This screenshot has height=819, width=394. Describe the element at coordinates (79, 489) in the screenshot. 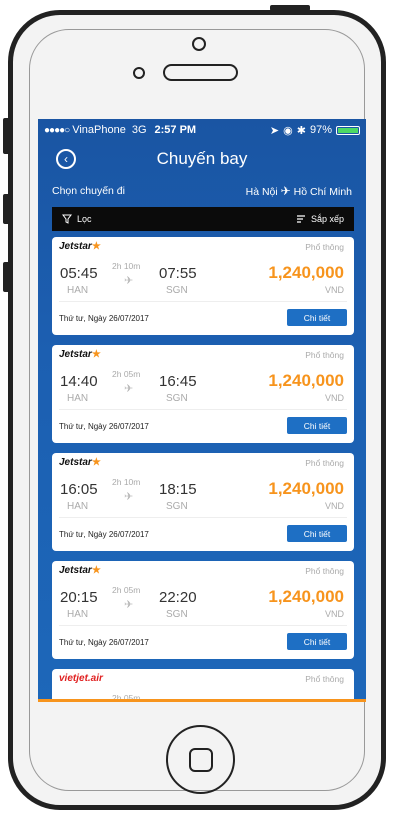

I see `departure-time: 16:05` at that location.